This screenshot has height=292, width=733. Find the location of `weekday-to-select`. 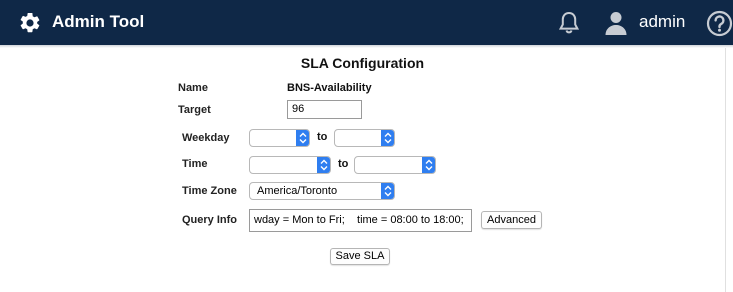

weekday-to-select is located at coordinates (364, 138).